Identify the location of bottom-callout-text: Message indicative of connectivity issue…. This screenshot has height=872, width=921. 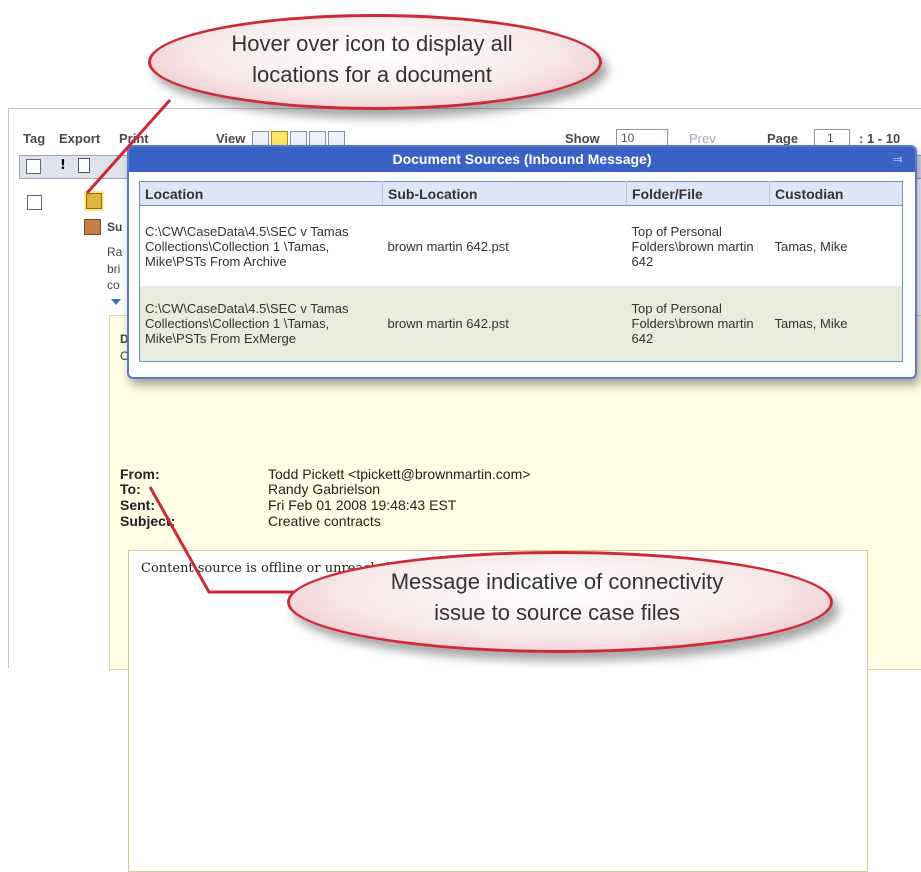
(557, 597).